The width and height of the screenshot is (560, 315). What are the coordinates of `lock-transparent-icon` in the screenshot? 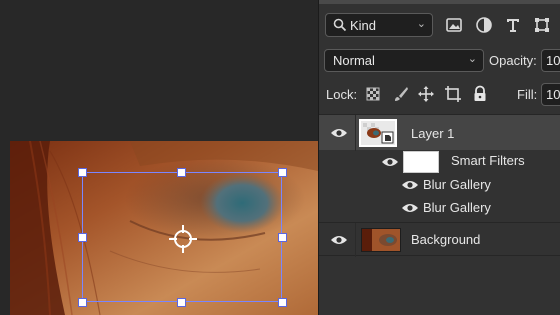 It's located at (373, 94).